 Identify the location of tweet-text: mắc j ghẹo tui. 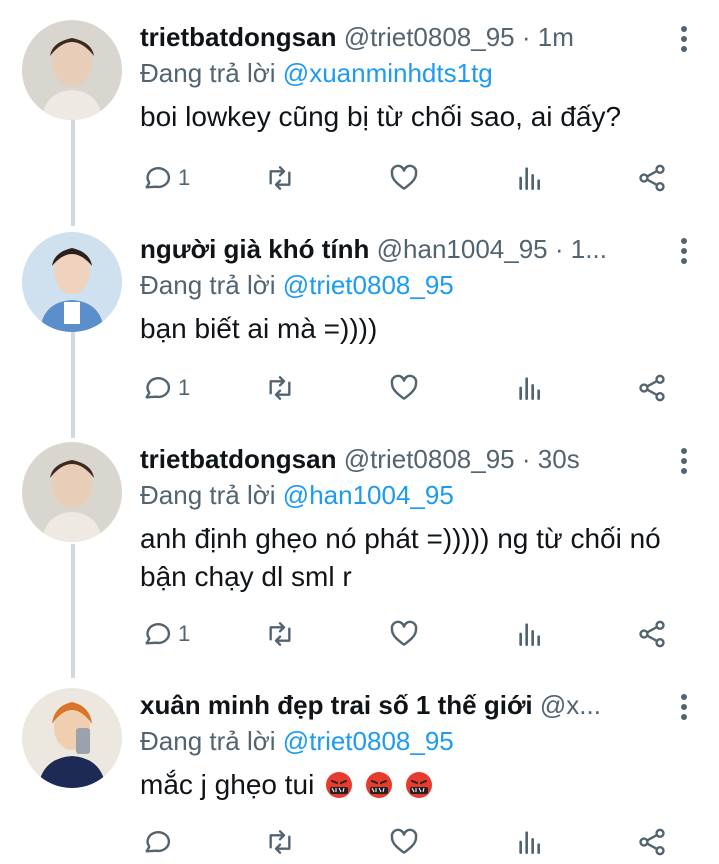
(227, 784).